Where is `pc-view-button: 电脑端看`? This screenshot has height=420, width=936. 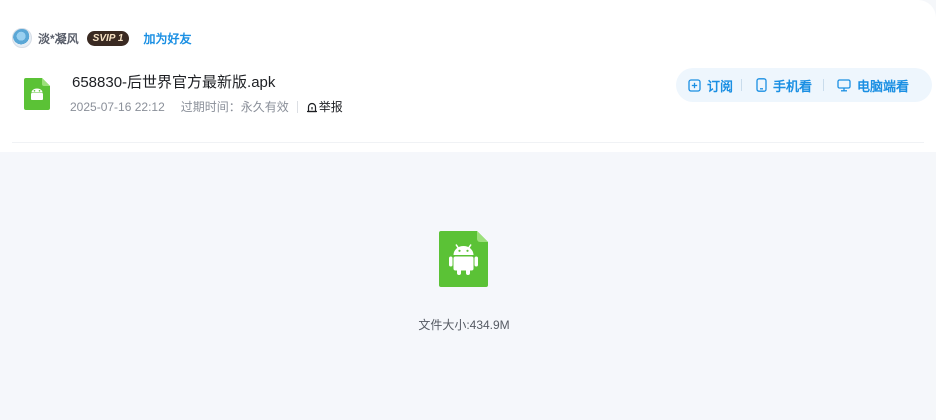
pc-view-button: 电脑端看 is located at coordinates (873, 85).